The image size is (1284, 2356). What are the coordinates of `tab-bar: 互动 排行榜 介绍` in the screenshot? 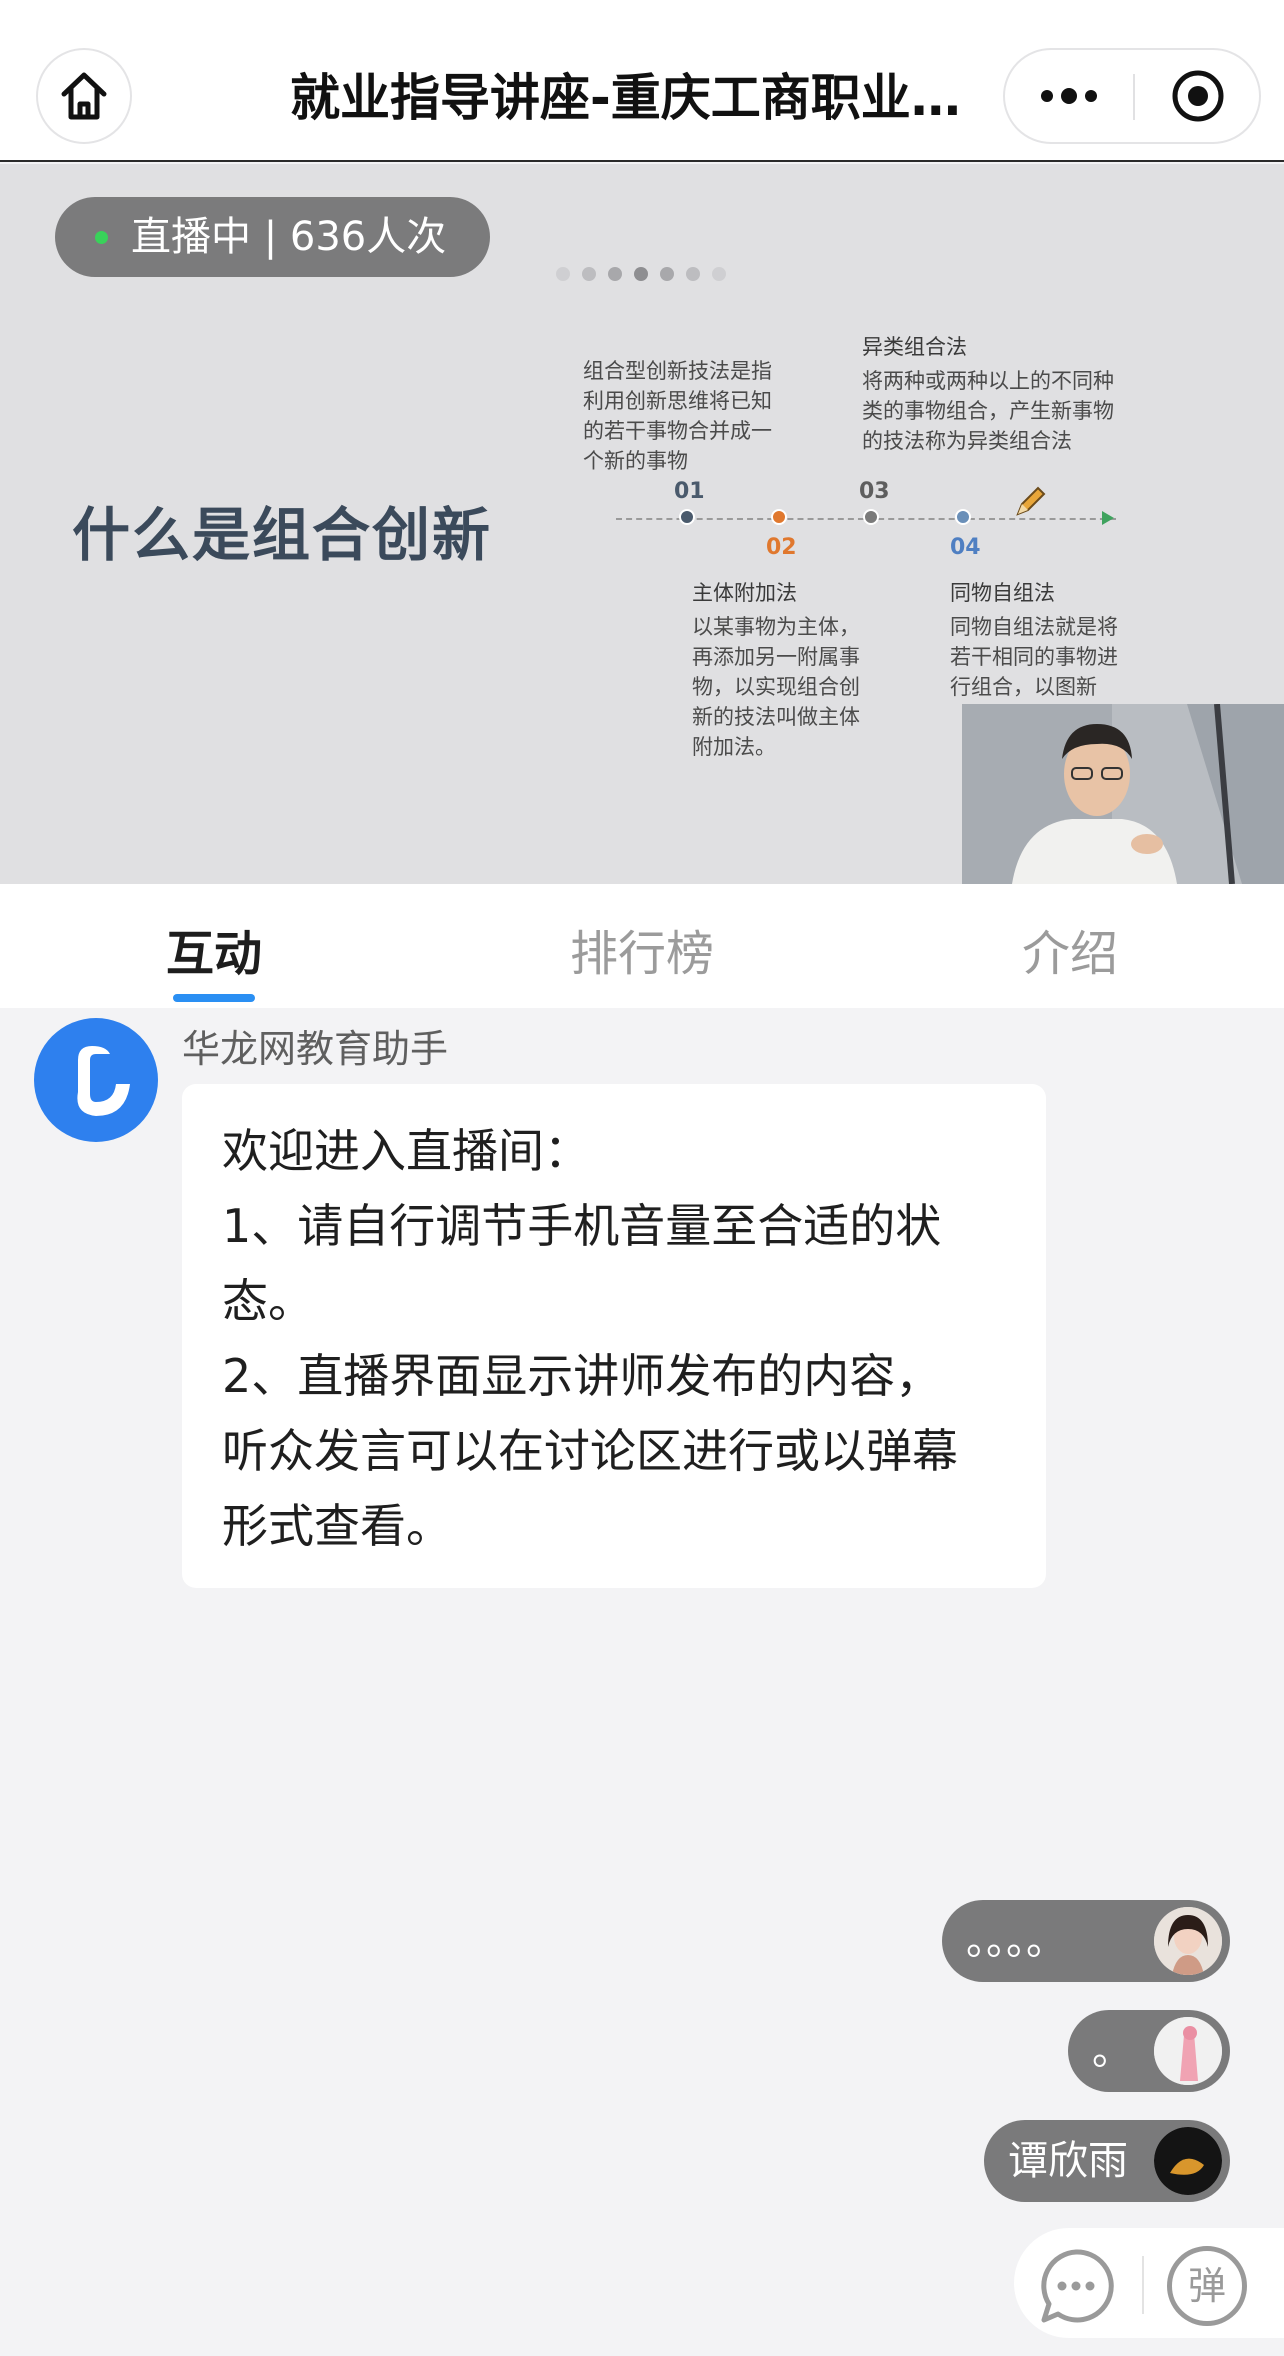 It's located at (642, 946).